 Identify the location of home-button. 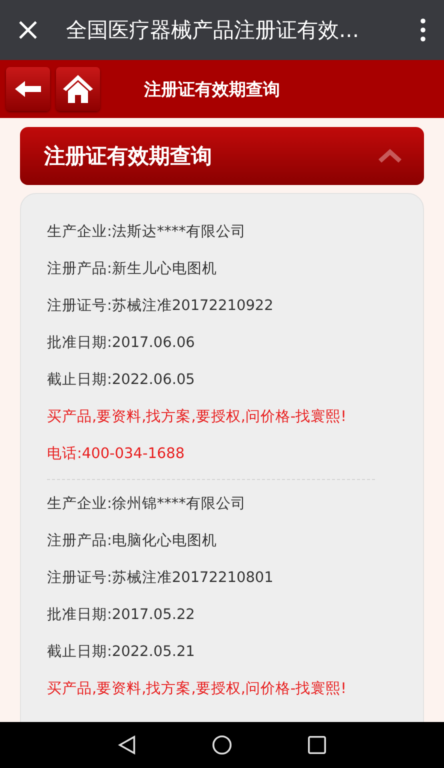
(78, 89).